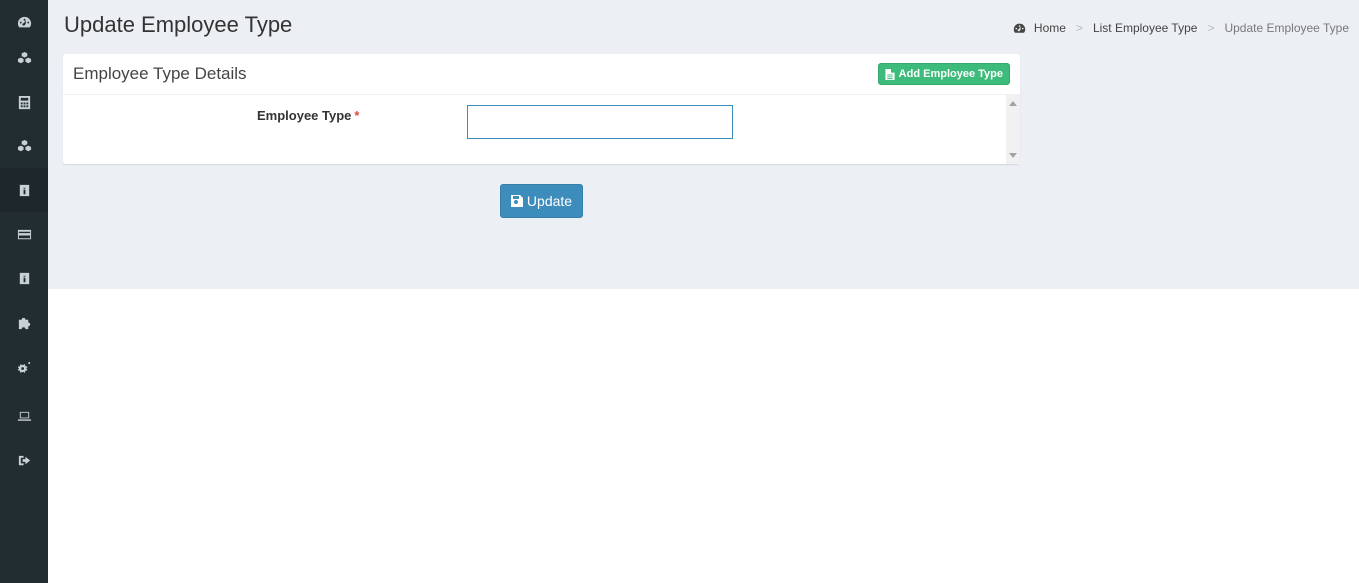 This screenshot has width=1359, height=583. What do you see at coordinates (178, 24) in the screenshot?
I see `page-title: Update Employee Type` at bounding box center [178, 24].